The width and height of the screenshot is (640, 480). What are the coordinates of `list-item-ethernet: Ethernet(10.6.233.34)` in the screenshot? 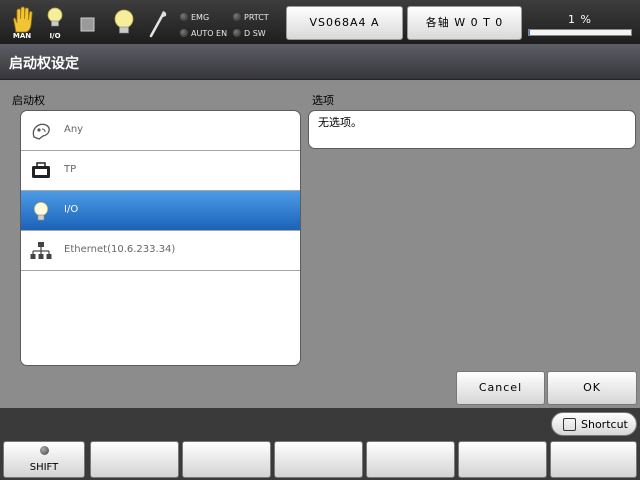 It's located at (160, 251).